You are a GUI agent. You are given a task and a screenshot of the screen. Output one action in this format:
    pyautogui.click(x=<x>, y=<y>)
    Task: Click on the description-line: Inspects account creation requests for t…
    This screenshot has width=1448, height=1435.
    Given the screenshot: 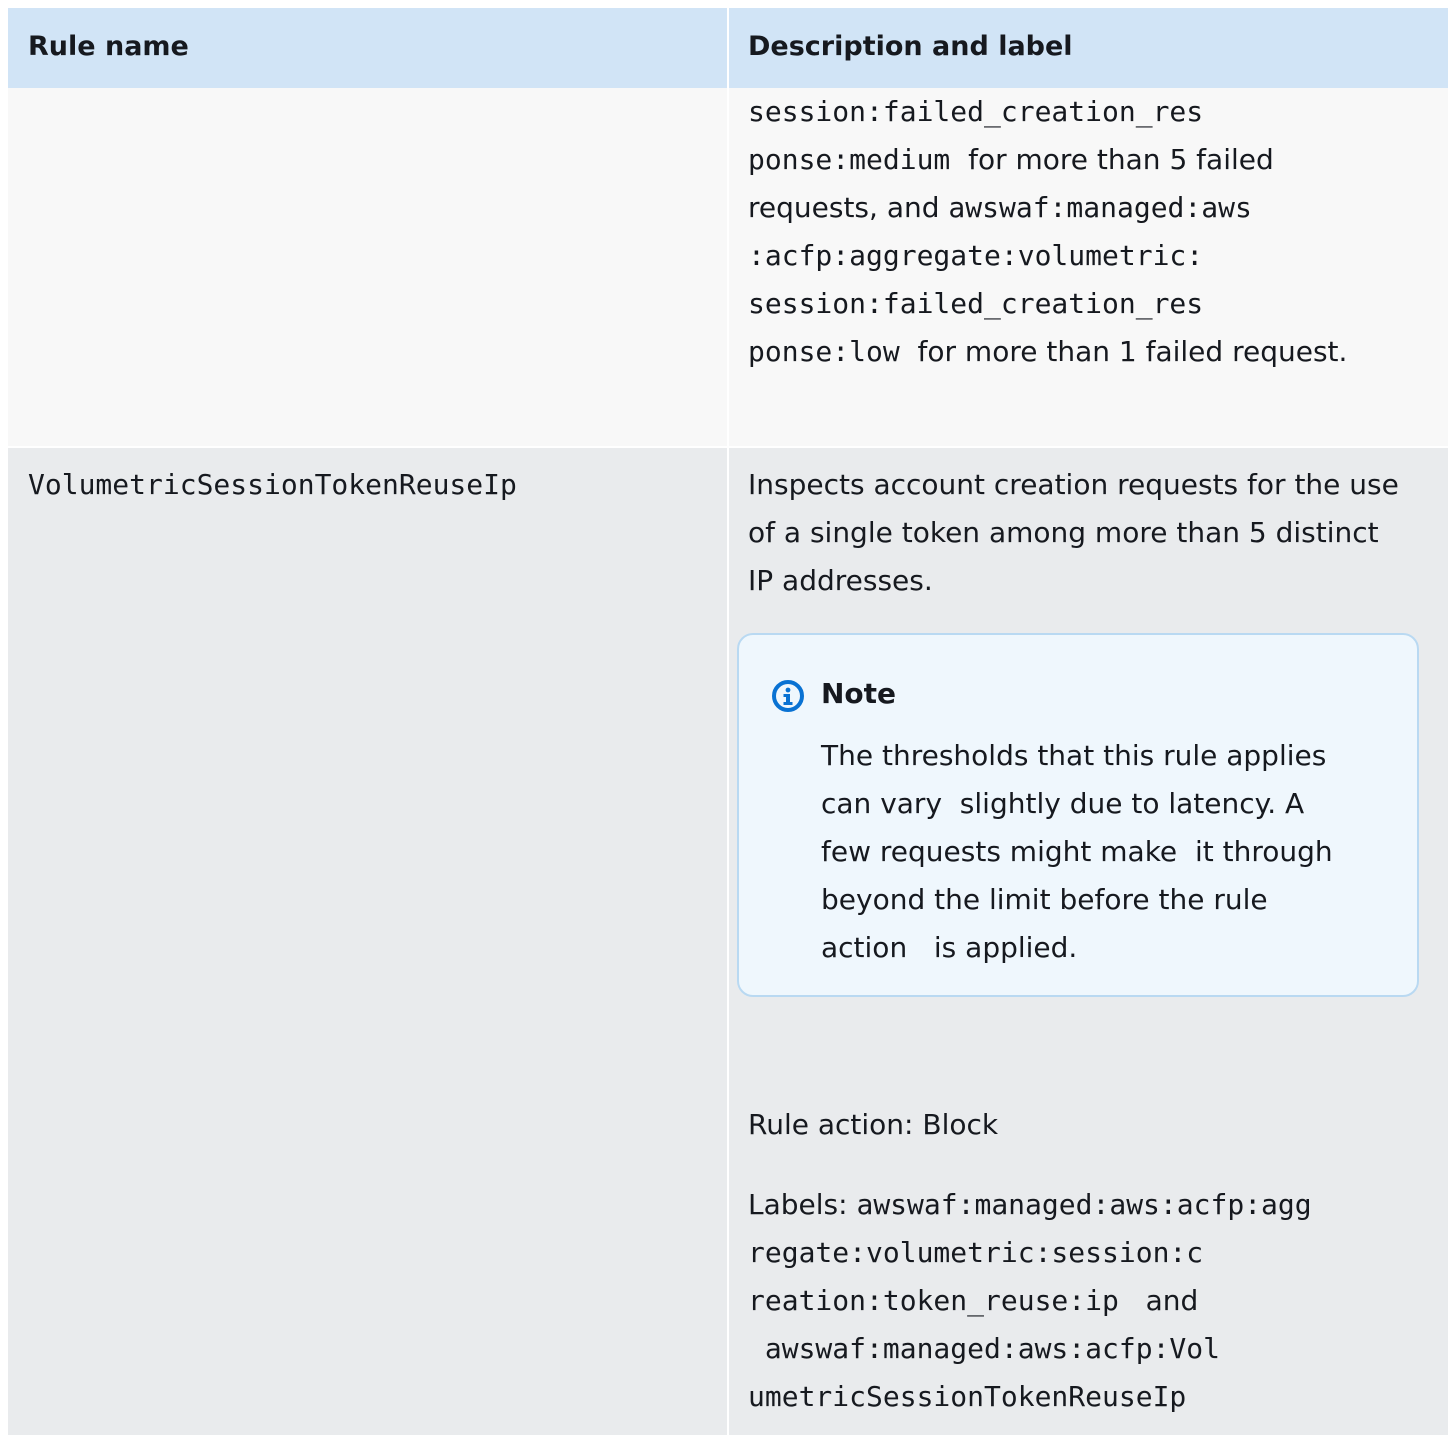 What is the action you would take?
    pyautogui.click(x=1073, y=484)
    